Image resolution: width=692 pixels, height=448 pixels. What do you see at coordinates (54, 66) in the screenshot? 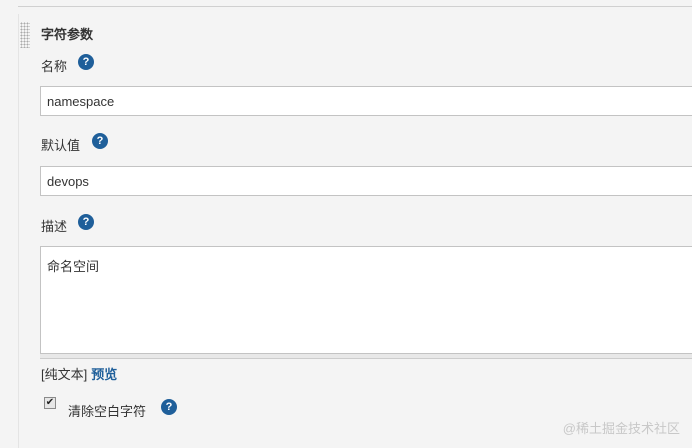
I see `name-label: 名称` at bounding box center [54, 66].